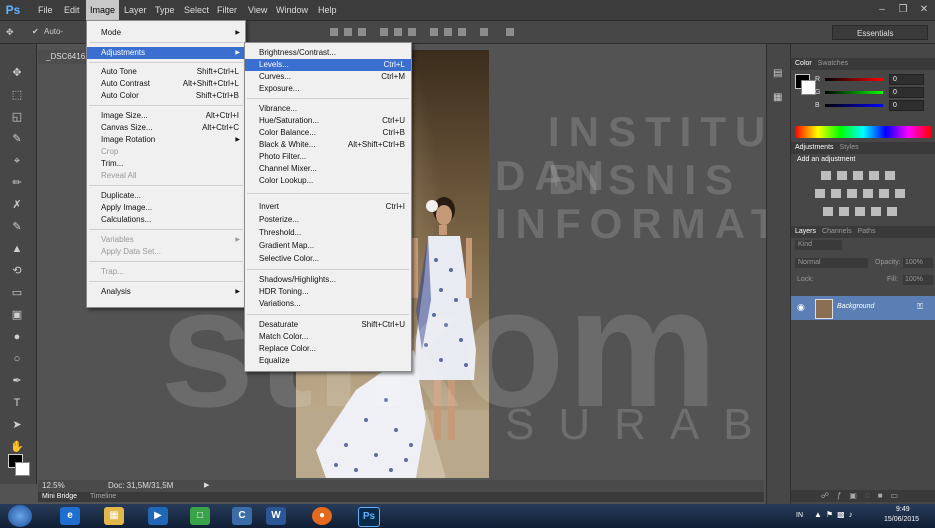  Describe the element at coordinates (227, 10) in the screenshot. I see `menu-filter: Filter` at that location.